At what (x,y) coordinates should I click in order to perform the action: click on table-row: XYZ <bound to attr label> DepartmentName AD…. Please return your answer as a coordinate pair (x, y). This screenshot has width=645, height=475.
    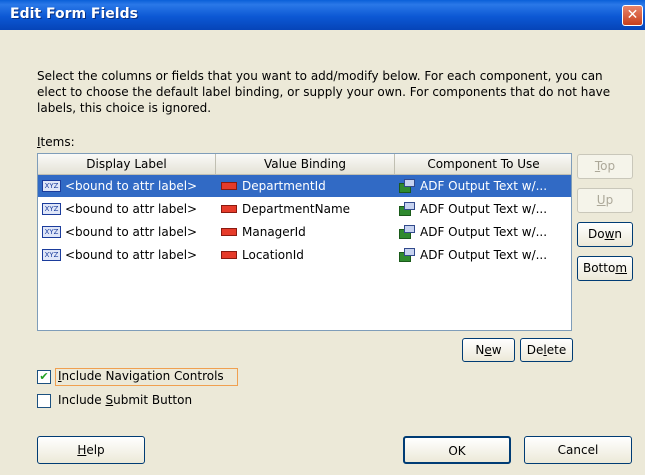
    Looking at the image, I should click on (304, 209).